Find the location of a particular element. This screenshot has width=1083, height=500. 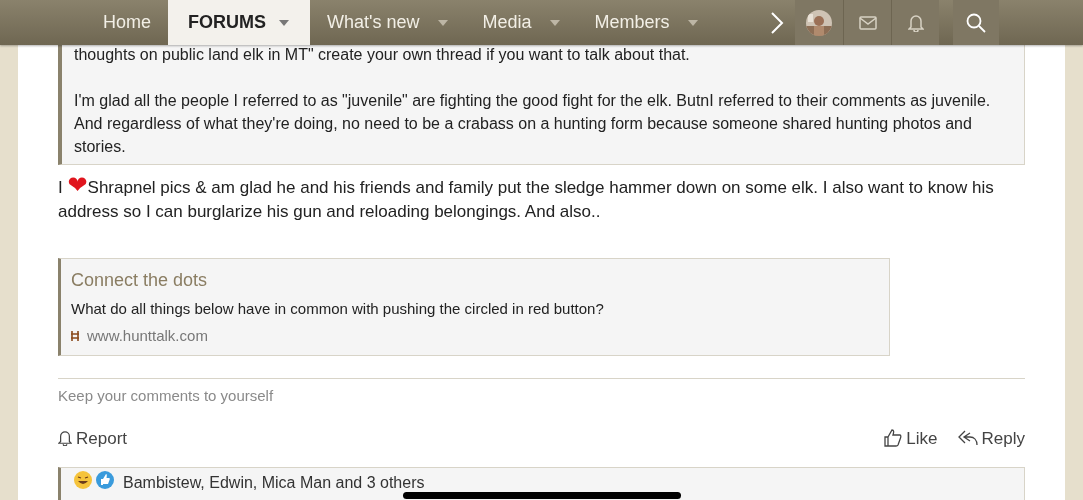

thumbs-up-icon is located at coordinates (893, 438).